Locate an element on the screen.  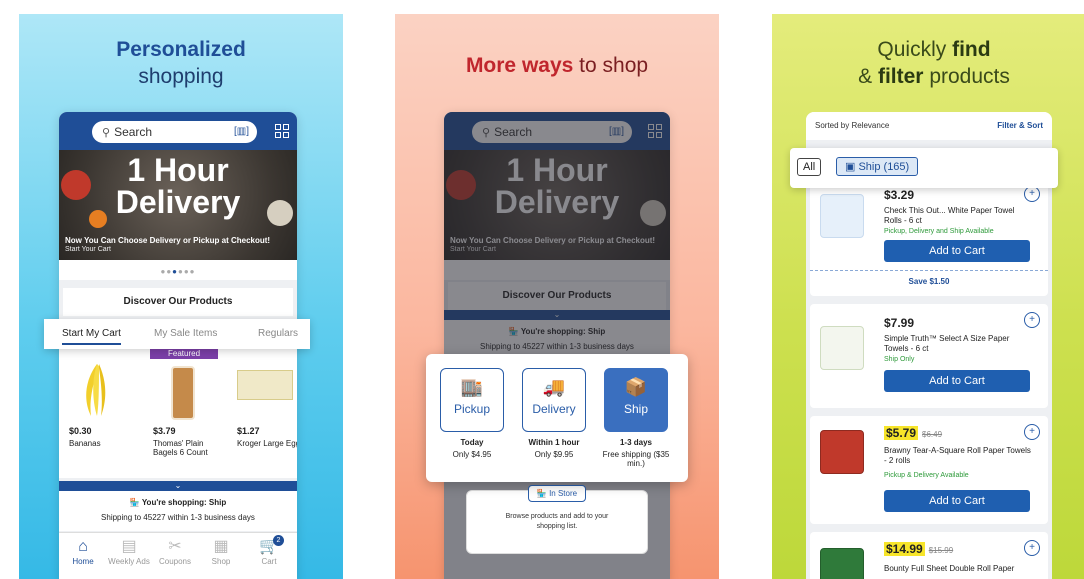
product-old-price: $6.49 is located at coordinates (932, 434).